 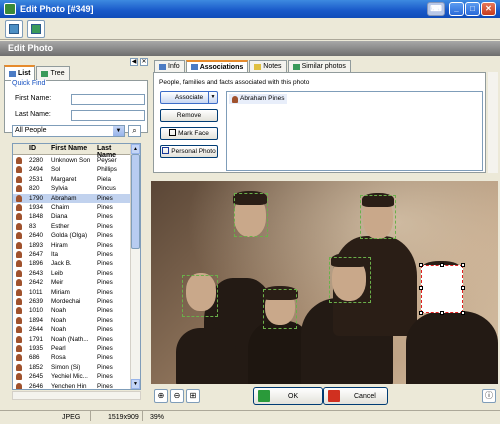 What do you see at coordinates (221, 67) in the screenshot?
I see `tab-associations-label: Associations` at bounding box center [221, 67].